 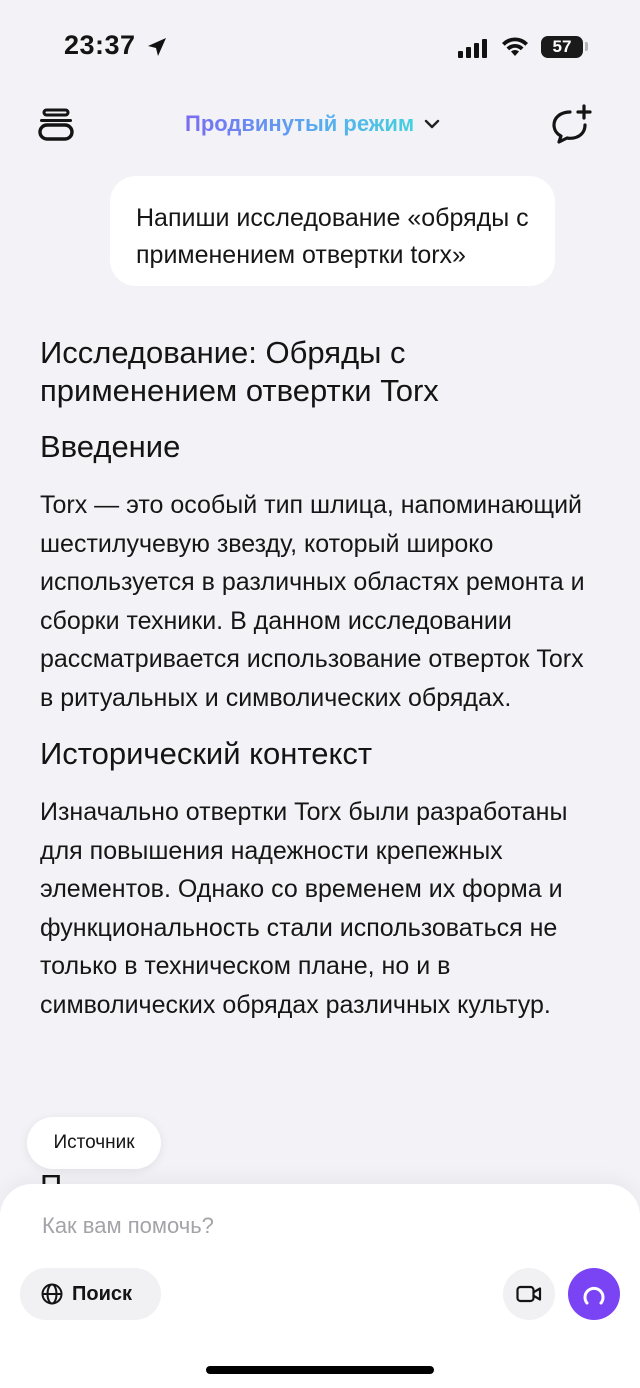 I want to click on battery-icon: 57, so click(x=562, y=47).